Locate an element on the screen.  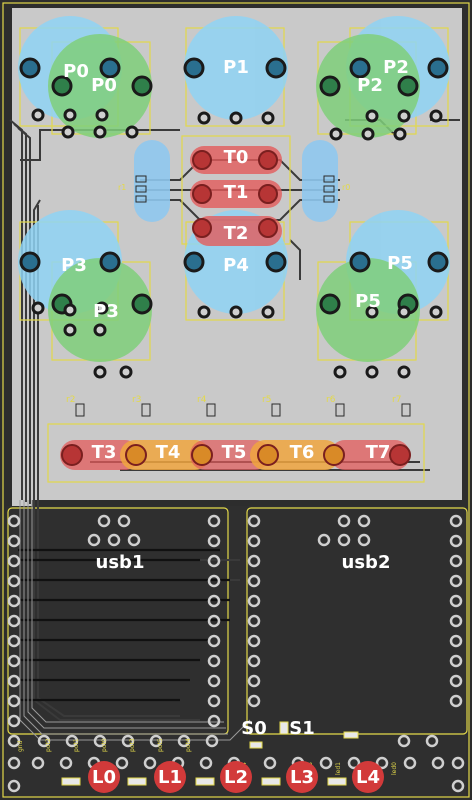
pot-label-p2-green: P2 is located at coordinates (370, 85).